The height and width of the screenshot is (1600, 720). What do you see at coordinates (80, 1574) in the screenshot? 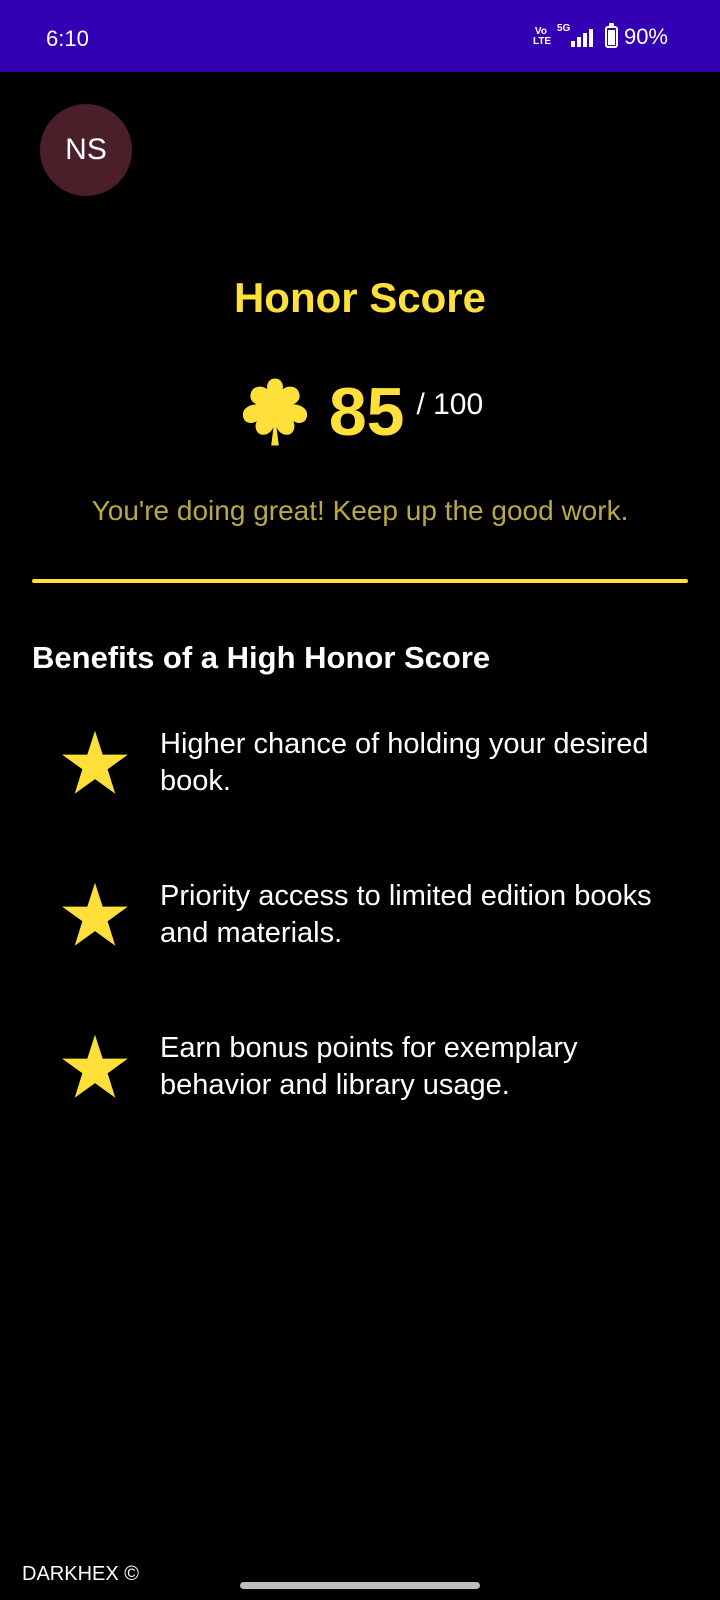
I see `footer-brand: DARKHEX ©` at bounding box center [80, 1574].